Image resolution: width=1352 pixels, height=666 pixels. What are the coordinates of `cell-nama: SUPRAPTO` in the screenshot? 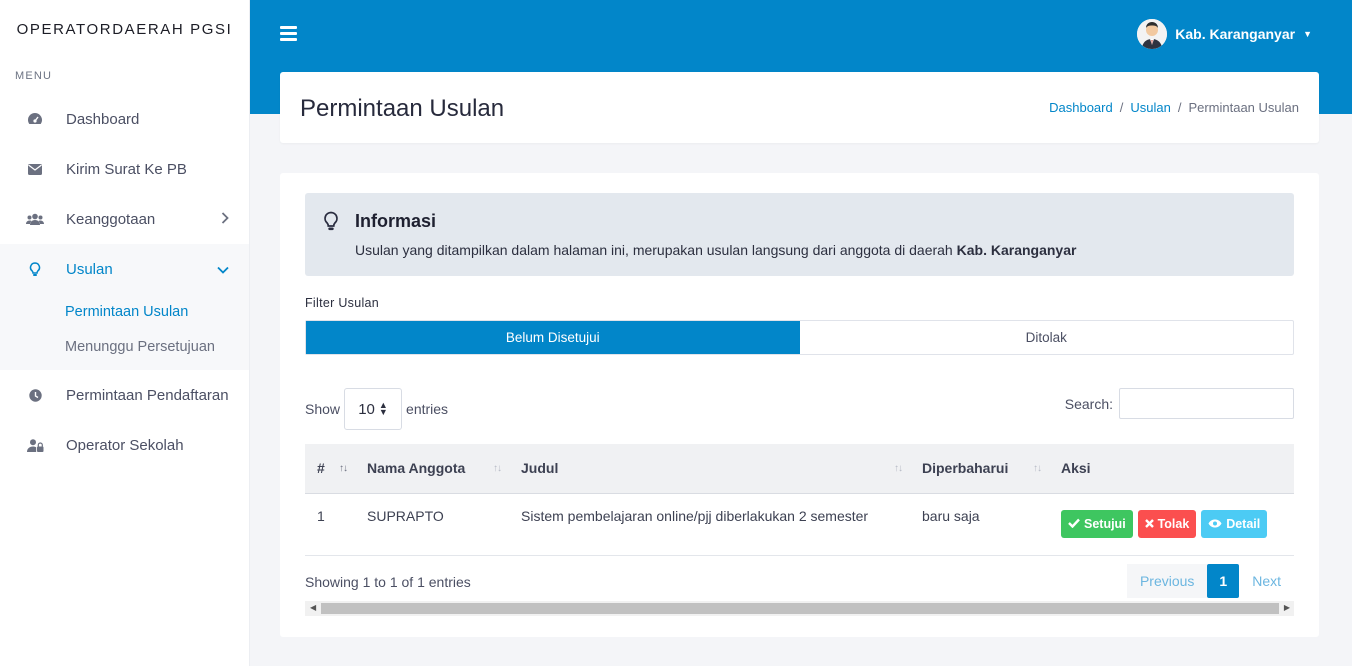 It's located at (405, 515).